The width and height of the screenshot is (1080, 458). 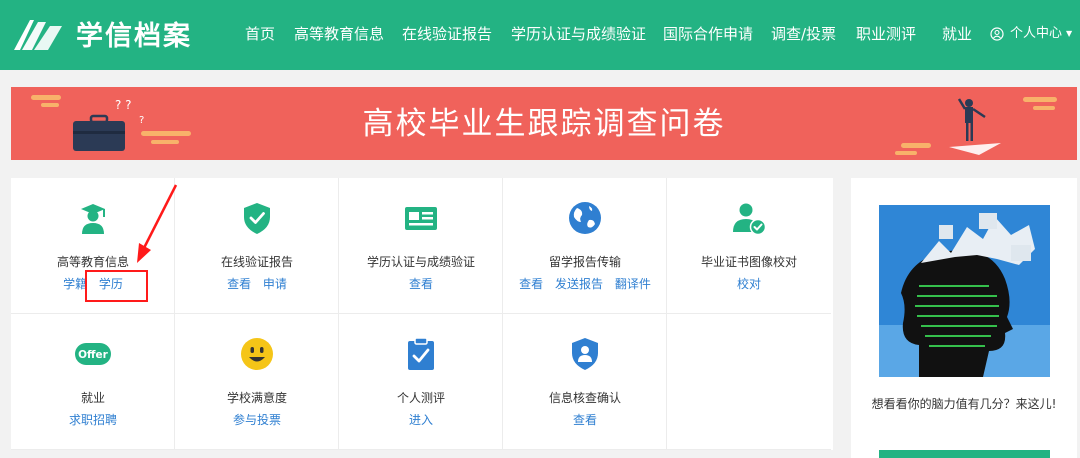 What do you see at coordinates (257, 218) in the screenshot?
I see `shield-check-icon` at bounding box center [257, 218].